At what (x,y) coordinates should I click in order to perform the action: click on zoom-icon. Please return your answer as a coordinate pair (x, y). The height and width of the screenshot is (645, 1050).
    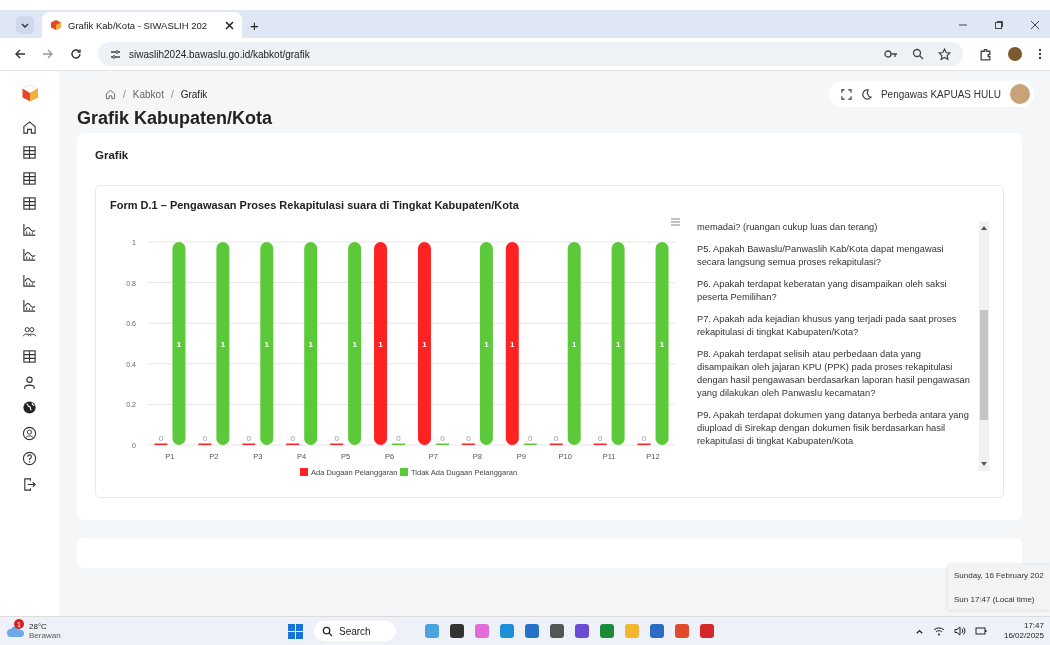
    Looking at the image, I should click on (918, 54).